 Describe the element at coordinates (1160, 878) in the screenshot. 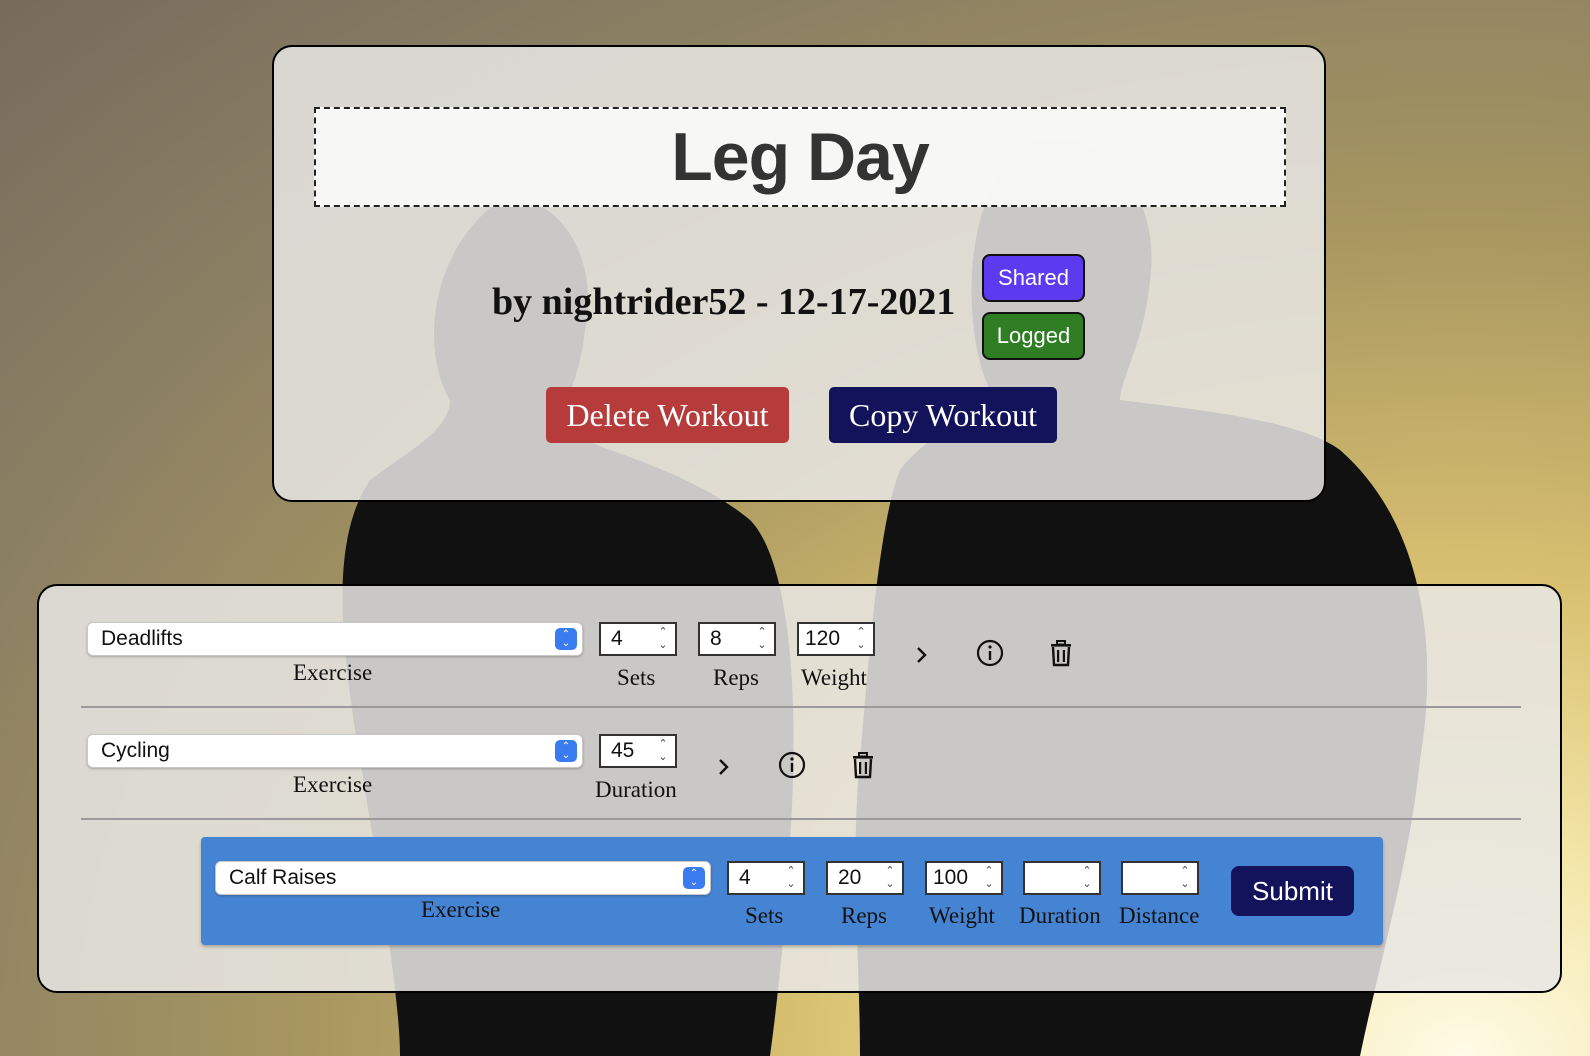

I see `distance-input: ⌃ ⌄` at that location.